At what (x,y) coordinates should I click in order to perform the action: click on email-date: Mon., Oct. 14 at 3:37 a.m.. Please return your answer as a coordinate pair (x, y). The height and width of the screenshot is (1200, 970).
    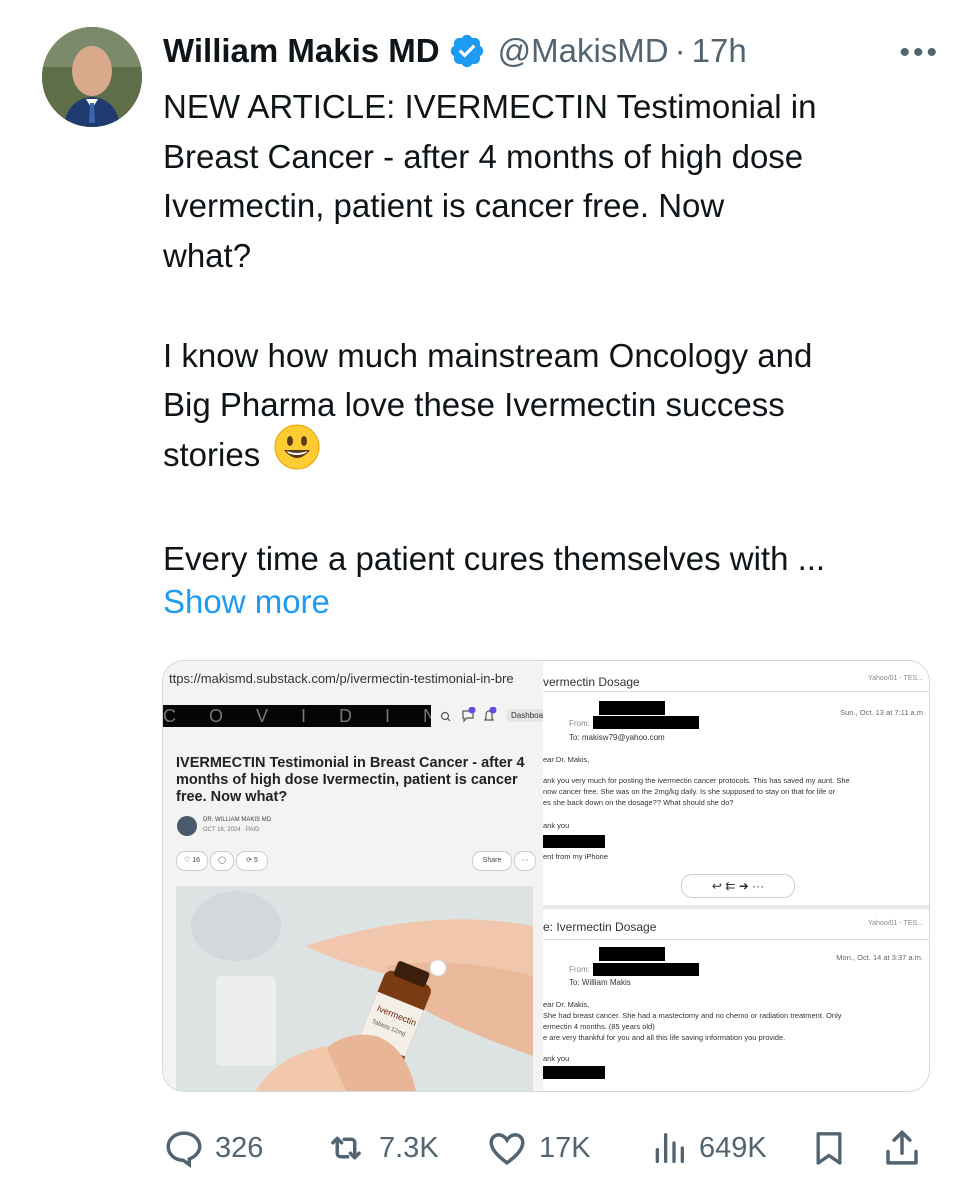
    Looking at the image, I should click on (879, 957).